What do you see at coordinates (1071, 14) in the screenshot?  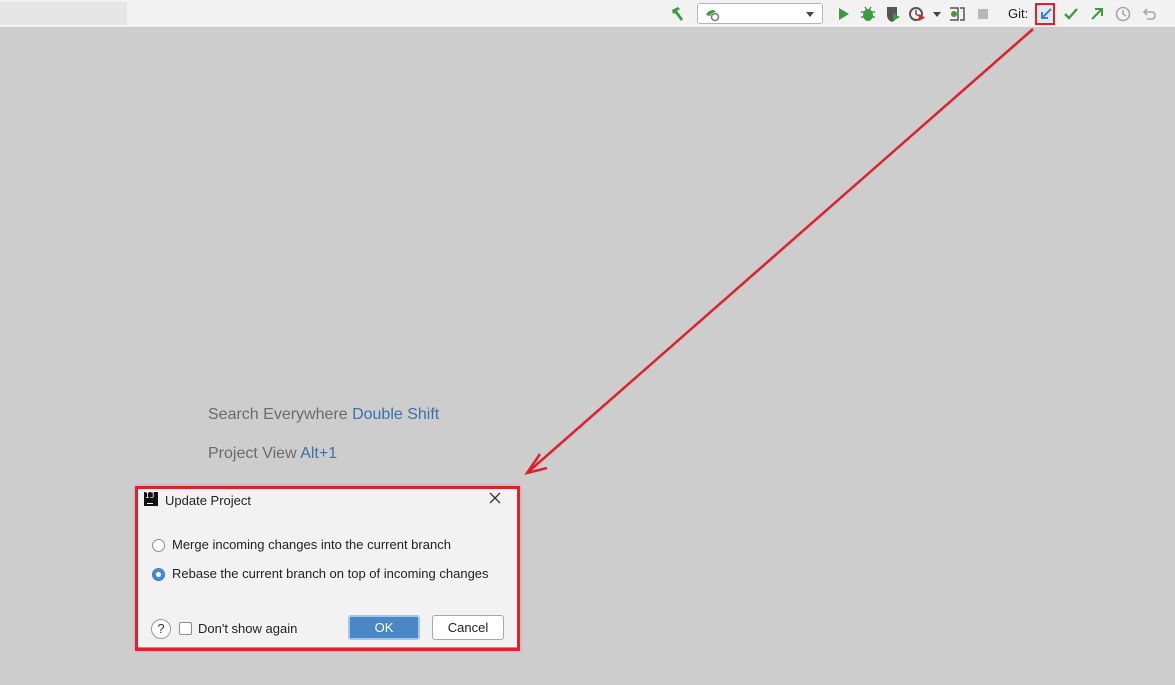 I see `git-commit-icon` at bounding box center [1071, 14].